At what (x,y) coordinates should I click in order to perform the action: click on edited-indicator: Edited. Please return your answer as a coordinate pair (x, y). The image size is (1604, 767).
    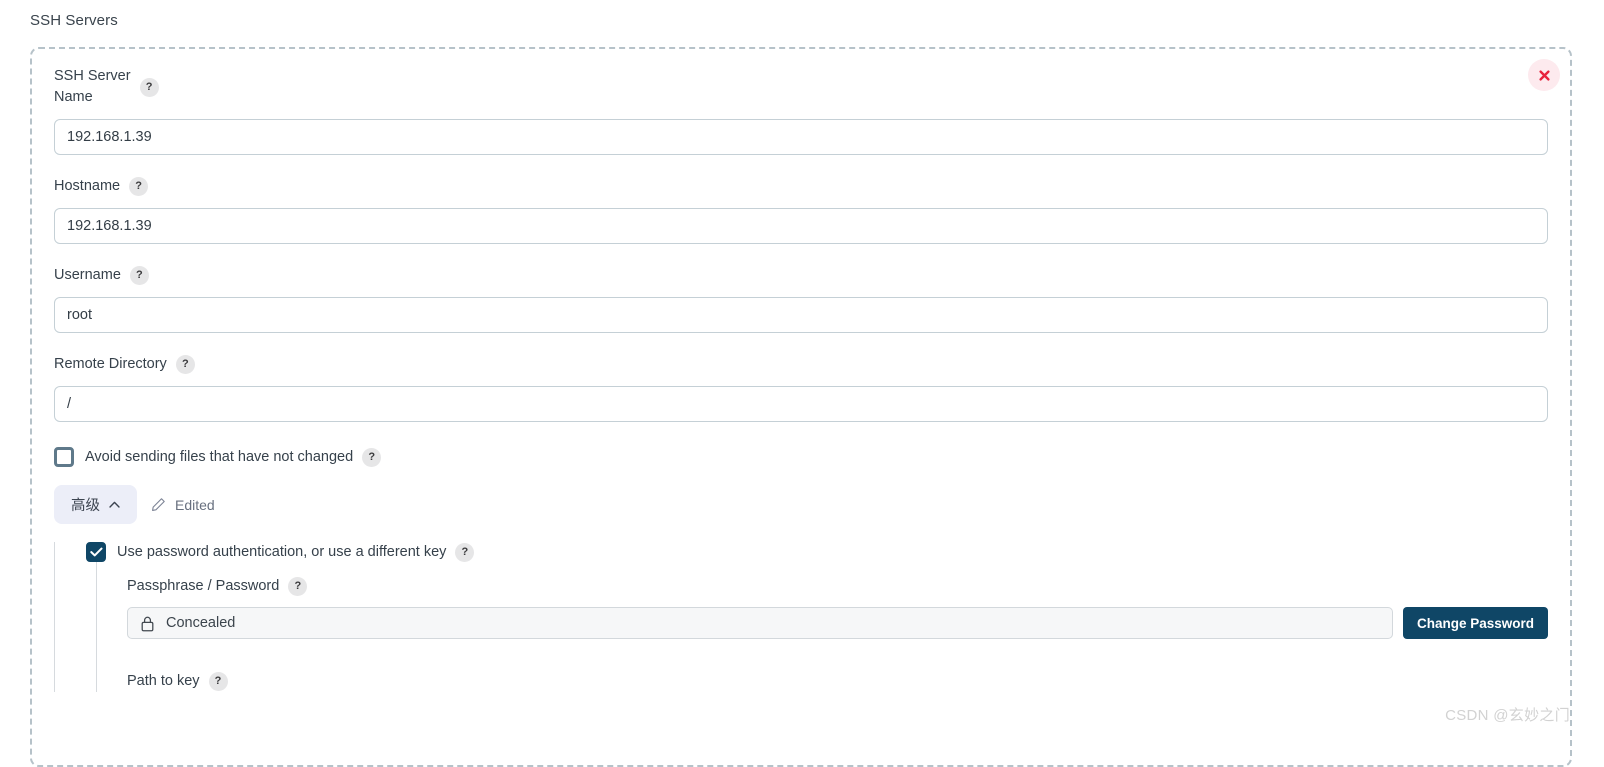
    Looking at the image, I should click on (183, 505).